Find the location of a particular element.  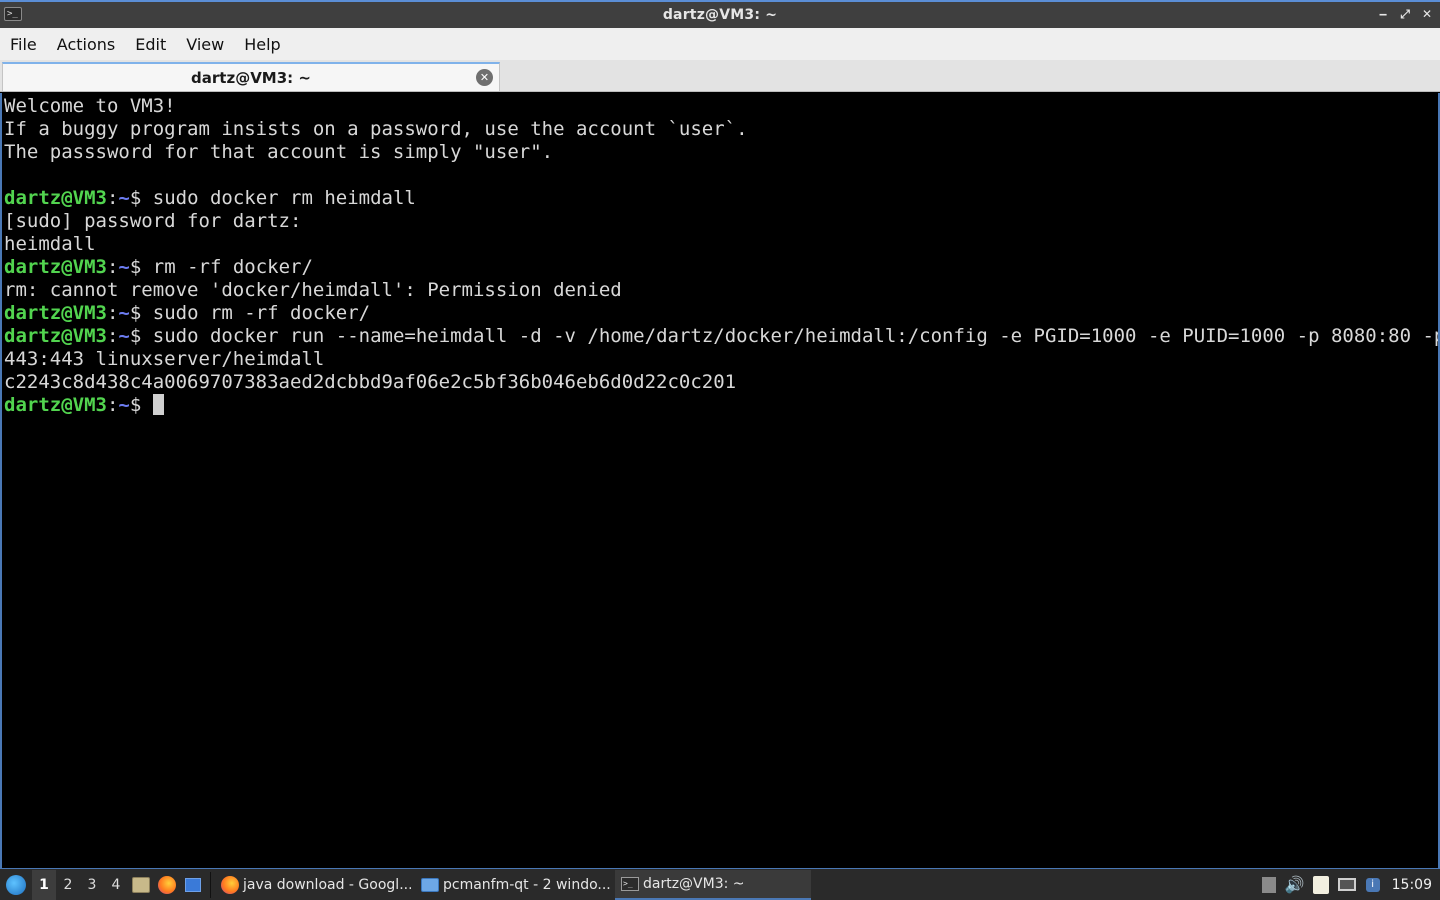

terminal-cursor is located at coordinates (158, 404).